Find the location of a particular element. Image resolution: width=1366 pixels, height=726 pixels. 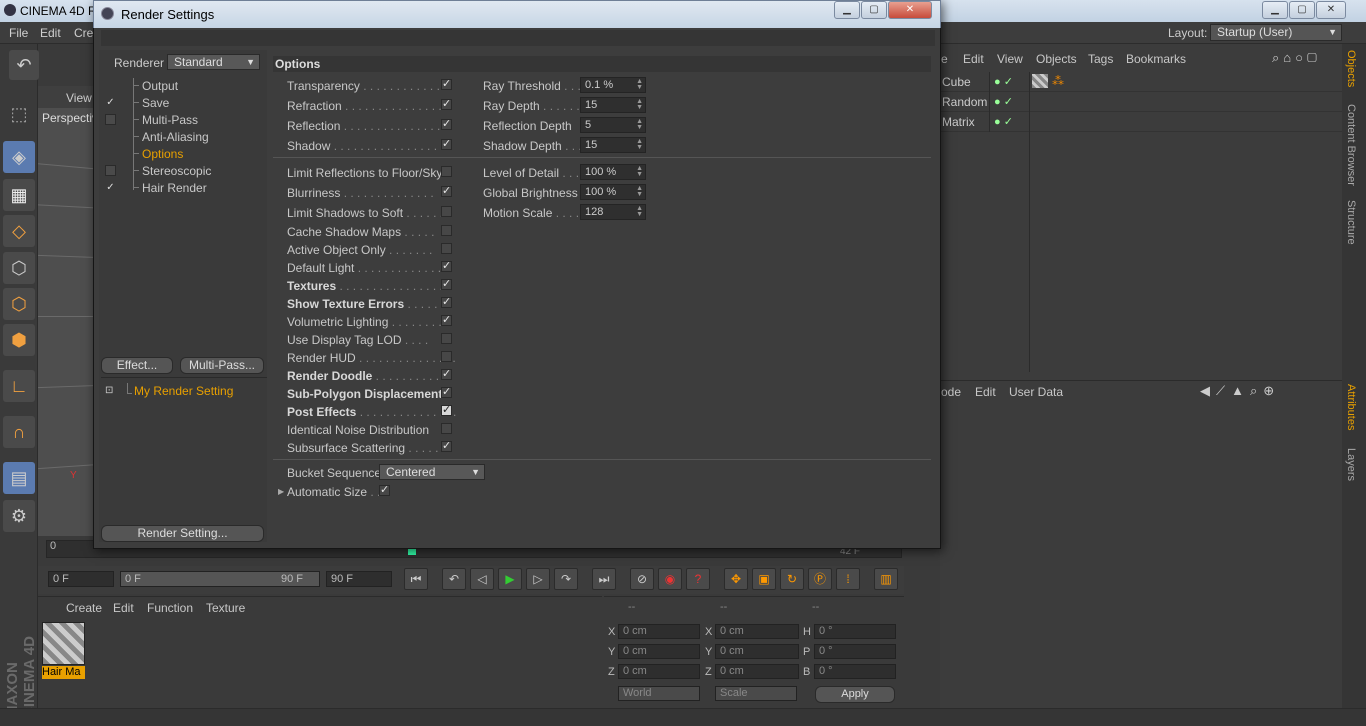

pos-y-field: 0 cm is located at coordinates (659, 651).